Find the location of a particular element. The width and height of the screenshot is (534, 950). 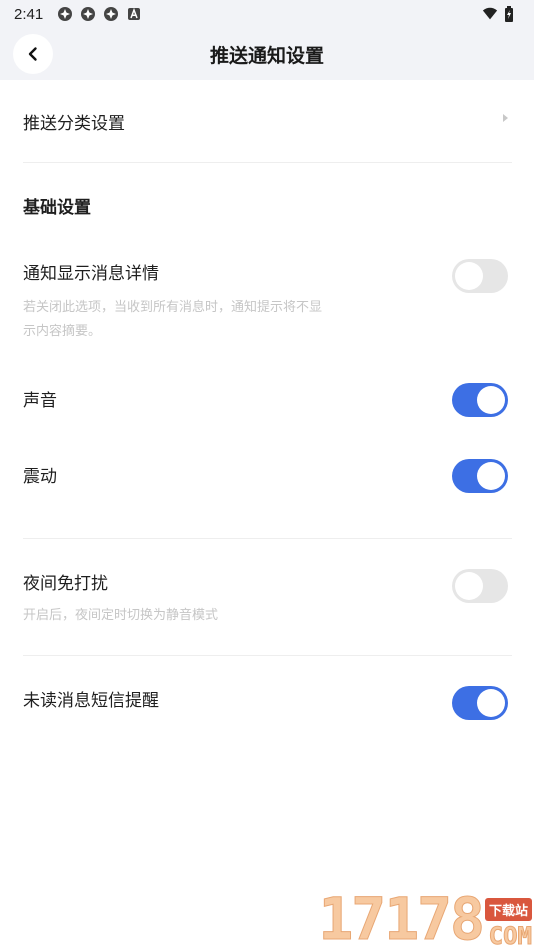

setting-detail-desc: 若关闭此选项，当收到所有消息时，通知提示将不显示内容摘要。 is located at coordinates (173, 319).